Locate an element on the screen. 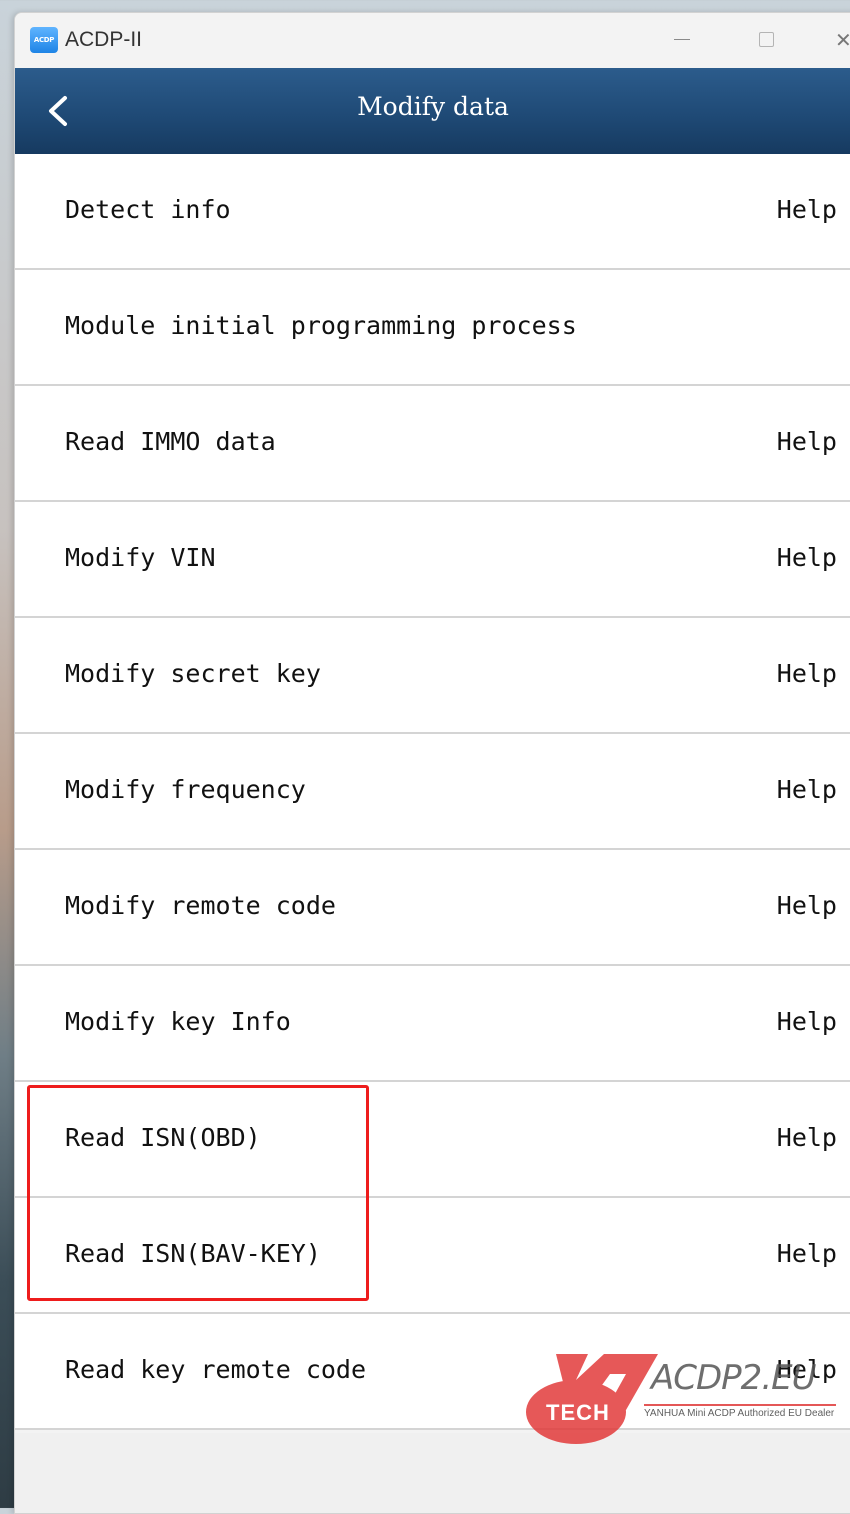 Image resolution: width=850 pixels, height=1514 pixels. list-item-modify-remote-code: Modify remote code Help is located at coordinates (432, 908).